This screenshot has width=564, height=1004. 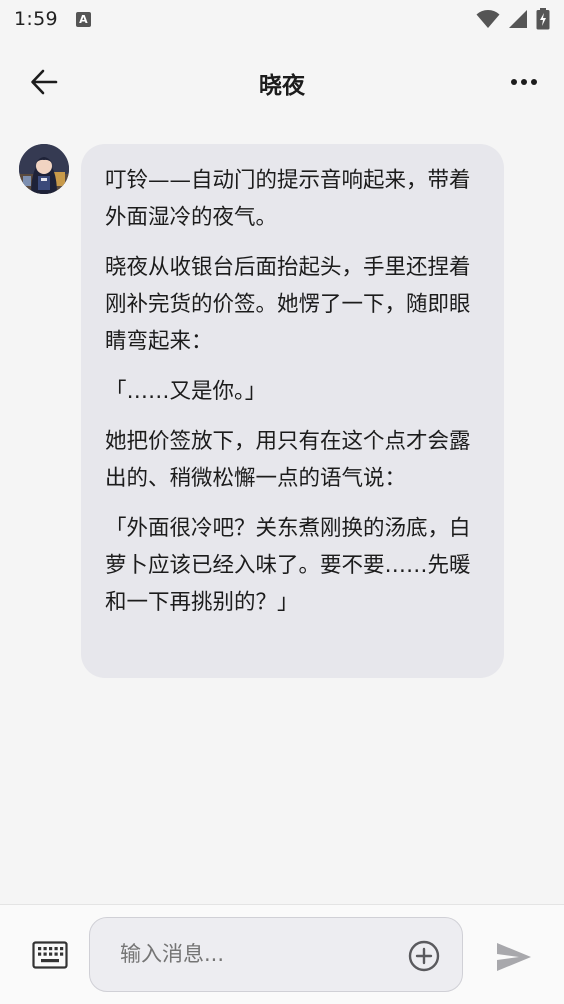 I want to click on wifi-icon, so click(x=488, y=19).